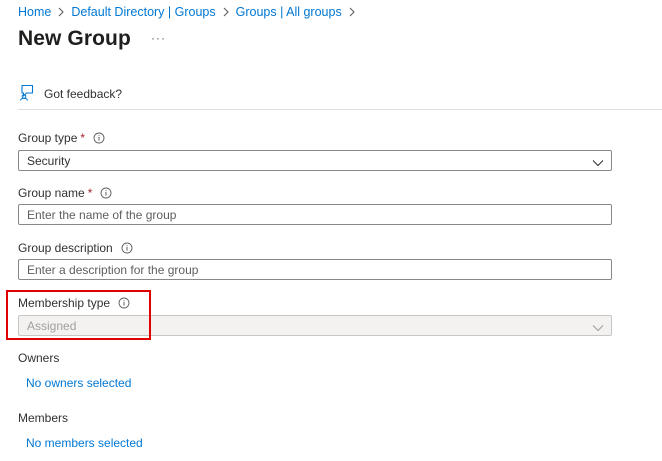  Describe the element at coordinates (78, 383) in the screenshot. I see `no-owners-link: No owners selected` at that location.